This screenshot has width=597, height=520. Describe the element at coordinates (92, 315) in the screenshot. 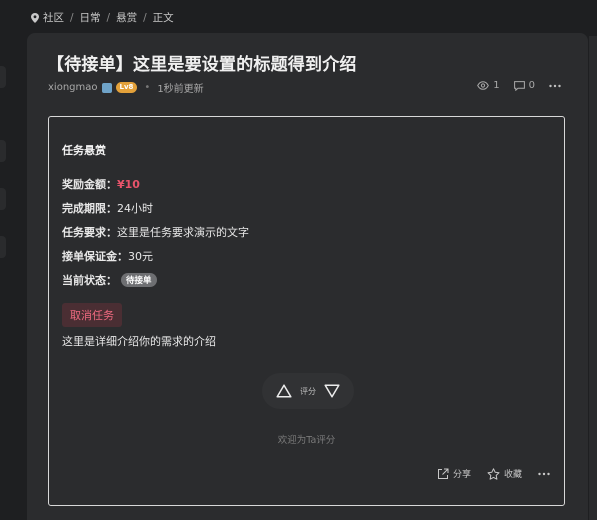

I see `cancel-task-button: 取消任务` at that location.